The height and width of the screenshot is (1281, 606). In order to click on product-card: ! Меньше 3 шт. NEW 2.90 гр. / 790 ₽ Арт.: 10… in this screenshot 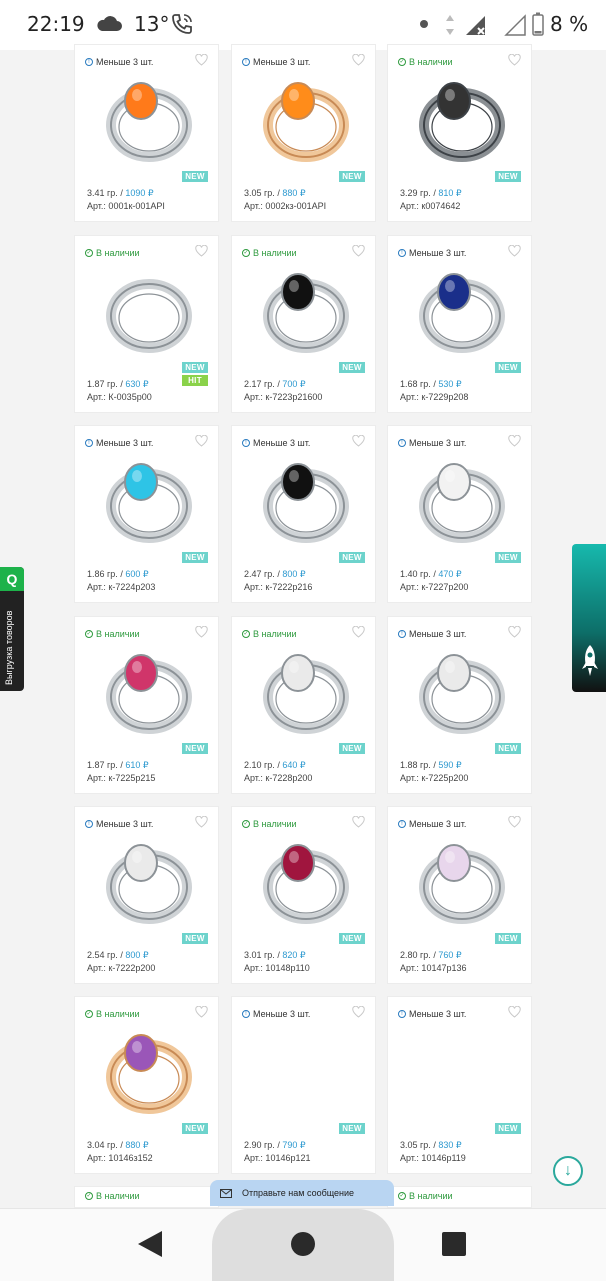, I will do `click(303, 1085)`.